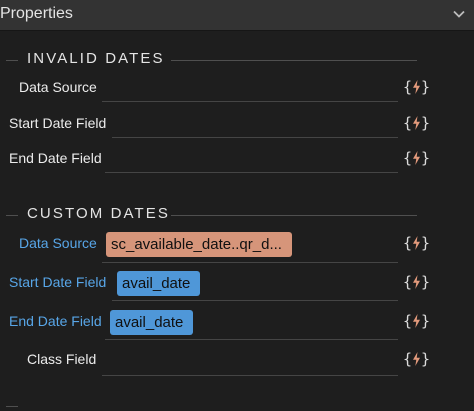  What do you see at coordinates (237, 15) in the screenshot?
I see `properties-header: Properties` at bounding box center [237, 15].